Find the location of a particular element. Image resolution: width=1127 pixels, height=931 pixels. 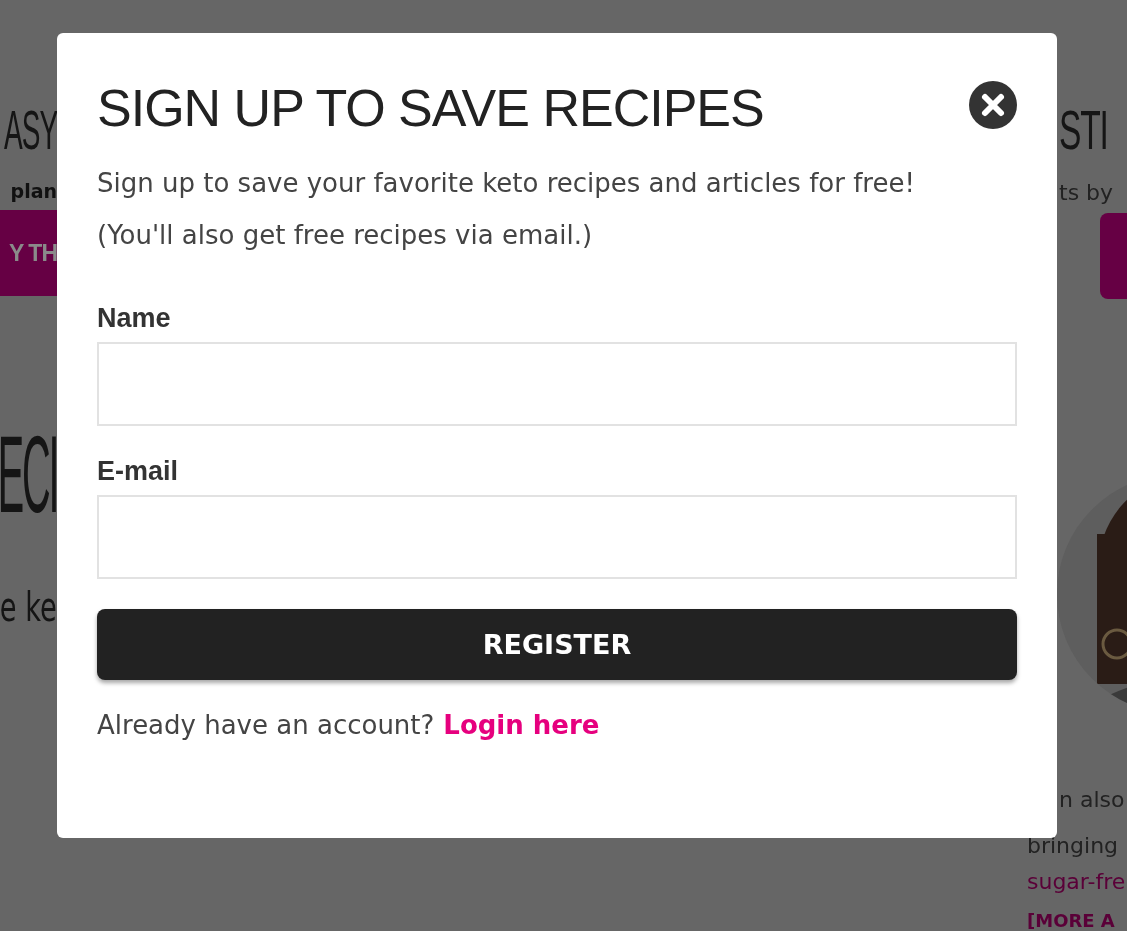

login-link: Login here is located at coordinates (521, 725).